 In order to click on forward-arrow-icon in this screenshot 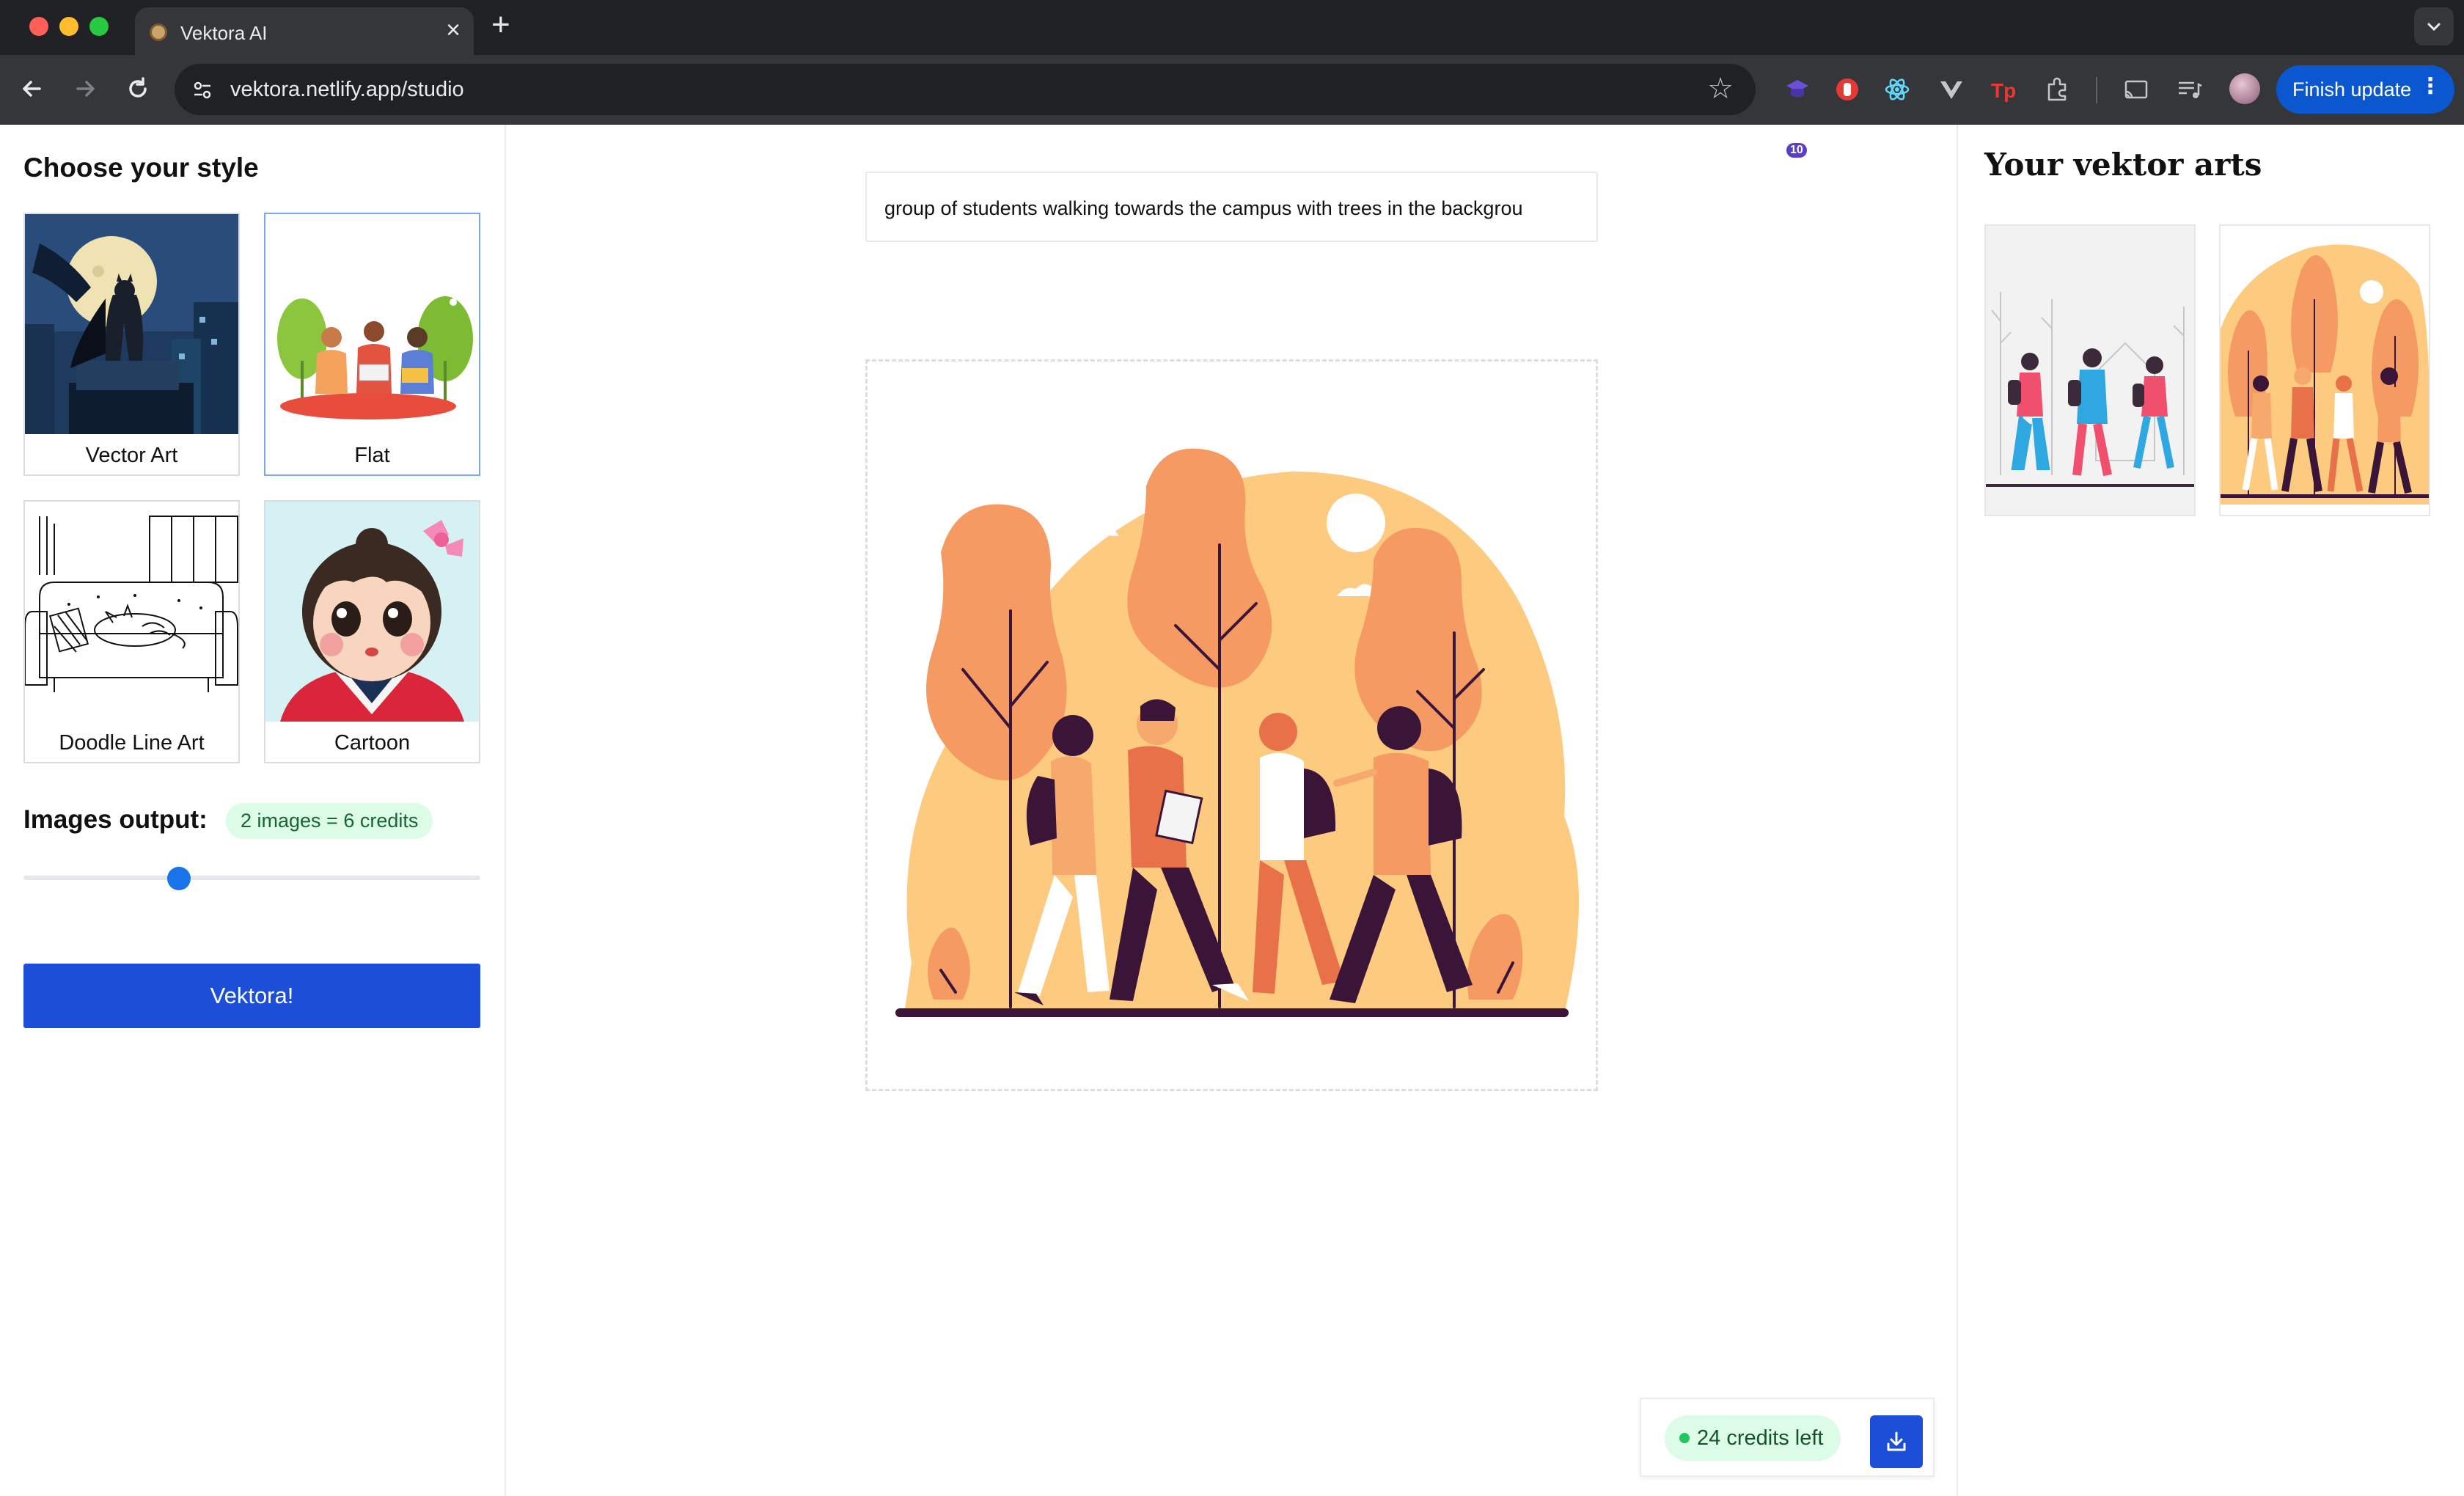, I will do `click(85, 88)`.